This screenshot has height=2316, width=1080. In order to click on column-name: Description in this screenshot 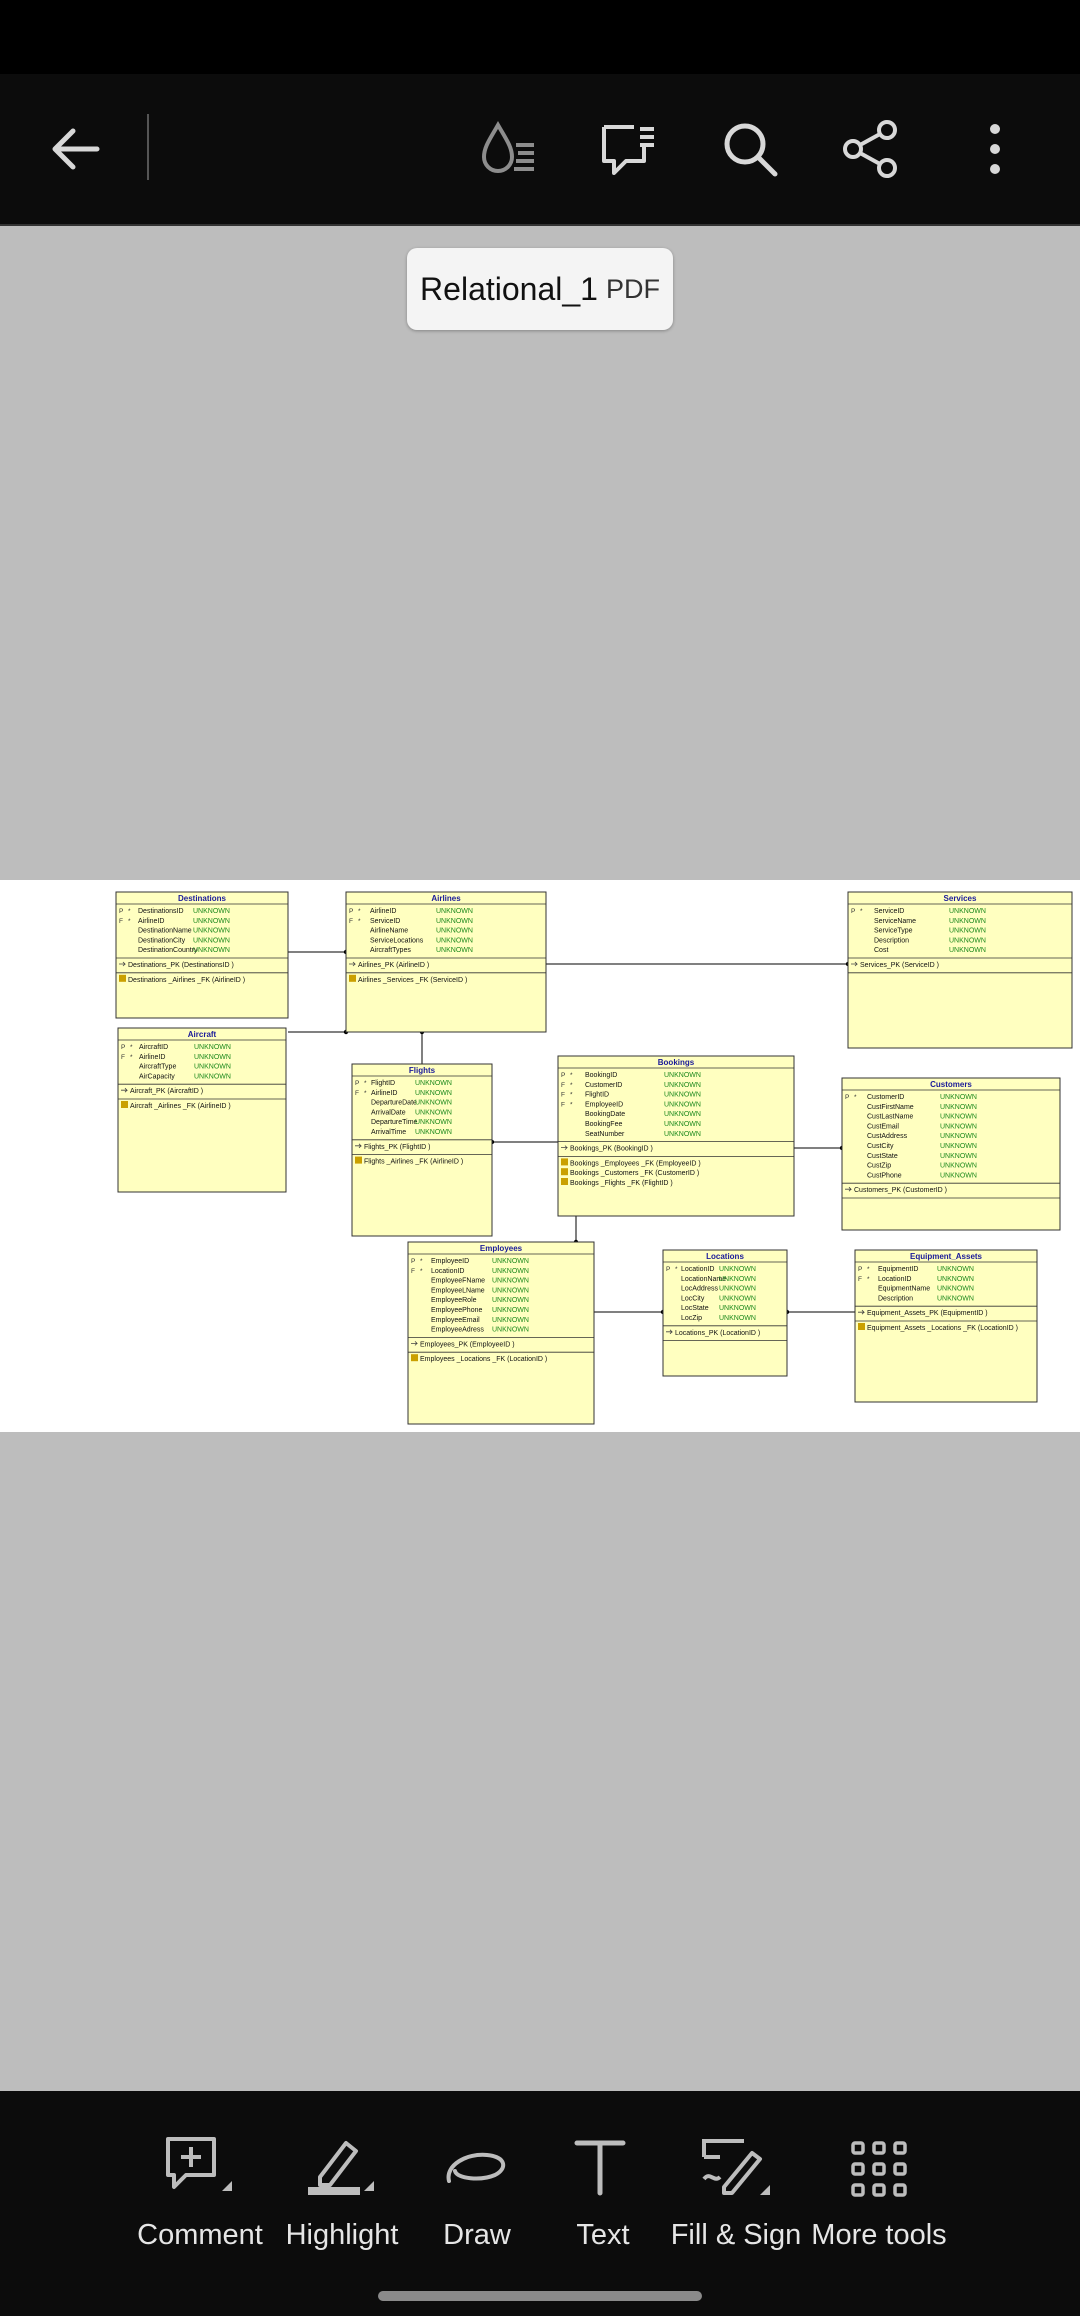, I will do `click(895, 1298)`.